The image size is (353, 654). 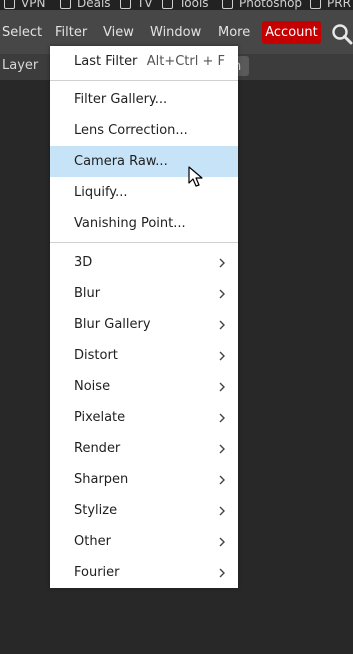 What do you see at coordinates (144, 324) in the screenshot?
I see `menu-item-blur-gallery: Blur Gallery` at bounding box center [144, 324].